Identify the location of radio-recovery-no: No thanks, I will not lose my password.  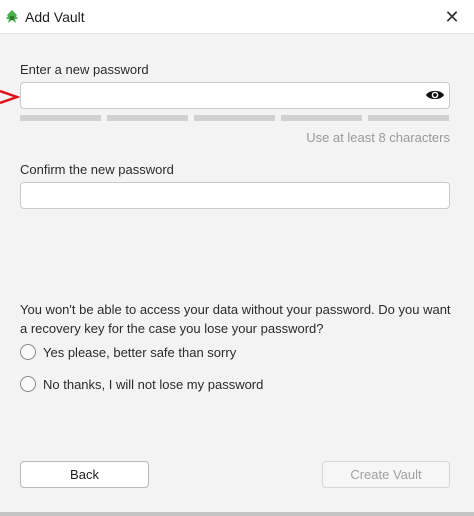
(141, 384).